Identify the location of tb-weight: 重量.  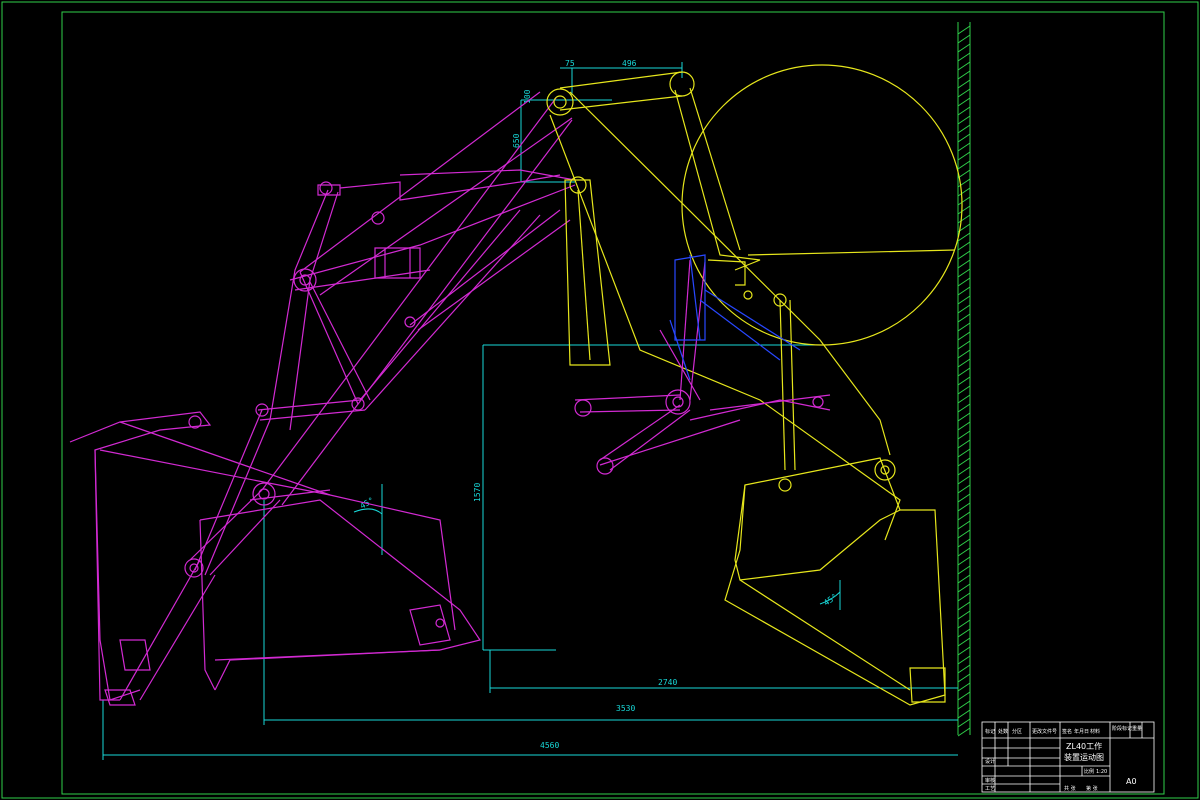
(1137, 728).